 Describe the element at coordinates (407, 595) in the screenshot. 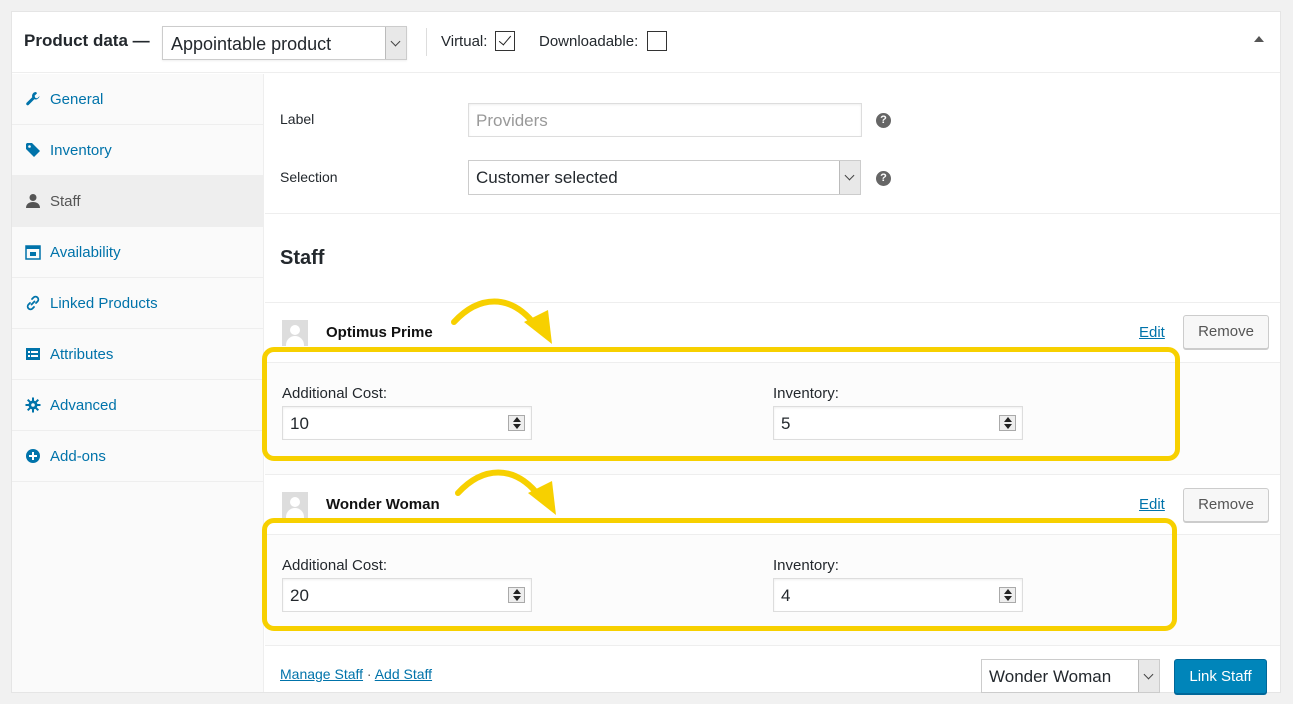

I see `additional-cost-input: 20` at that location.